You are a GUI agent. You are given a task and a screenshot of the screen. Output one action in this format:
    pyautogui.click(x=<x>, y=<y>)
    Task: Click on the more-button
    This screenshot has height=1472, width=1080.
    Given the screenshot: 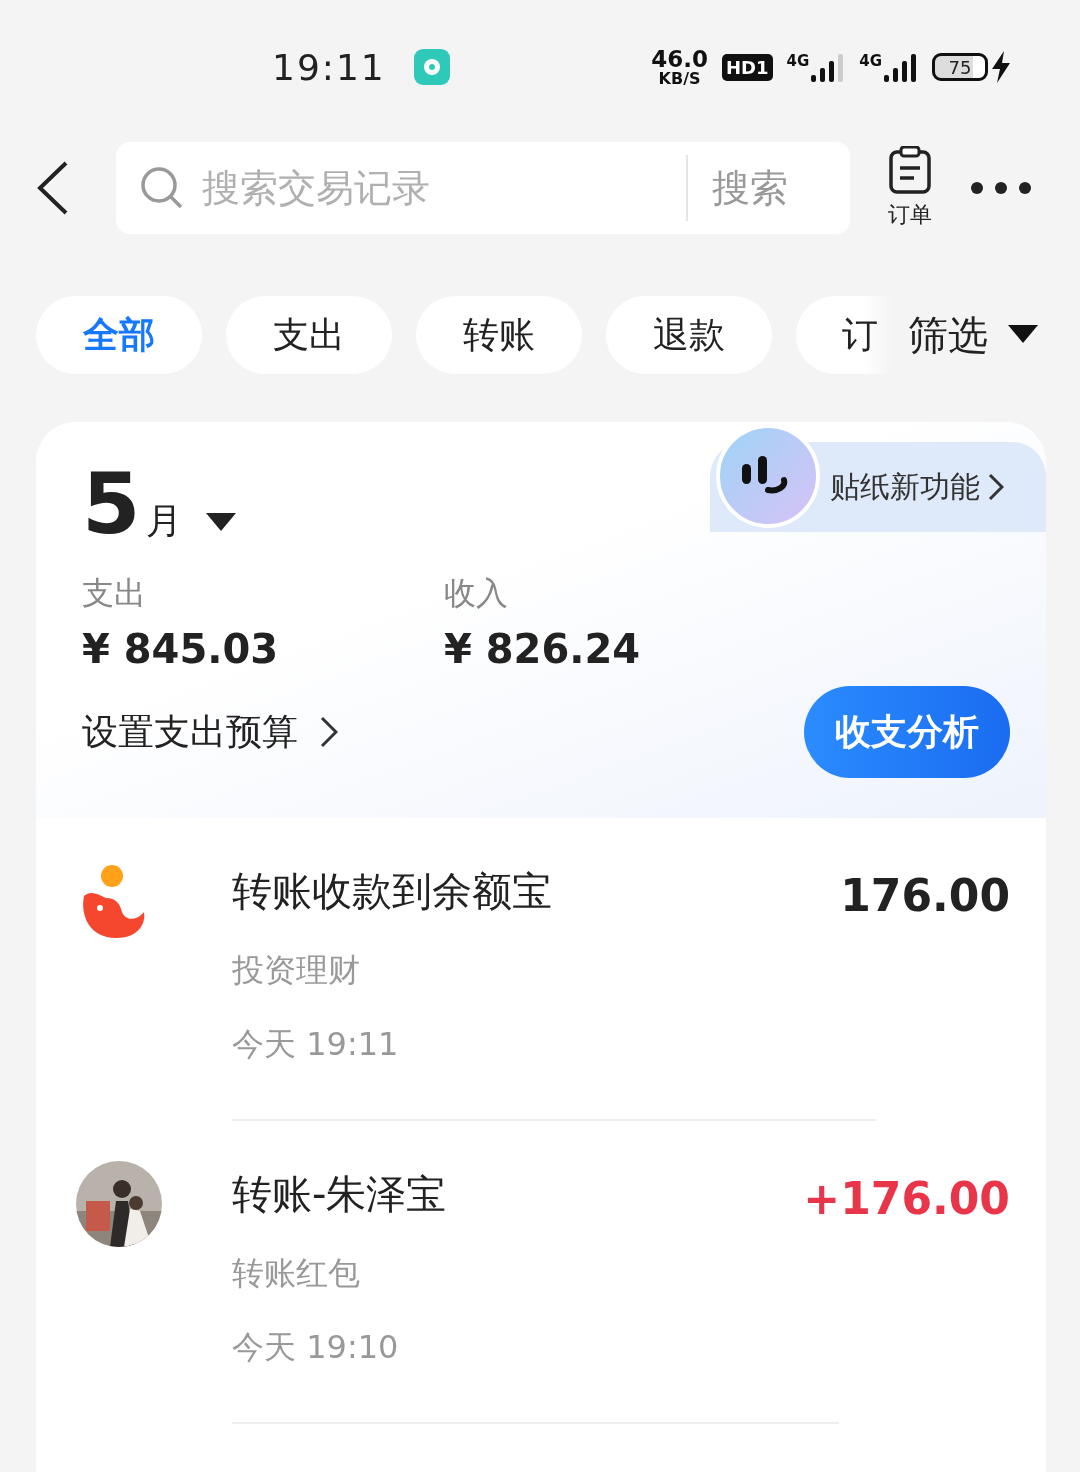 What is the action you would take?
    pyautogui.click(x=1001, y=188)
    